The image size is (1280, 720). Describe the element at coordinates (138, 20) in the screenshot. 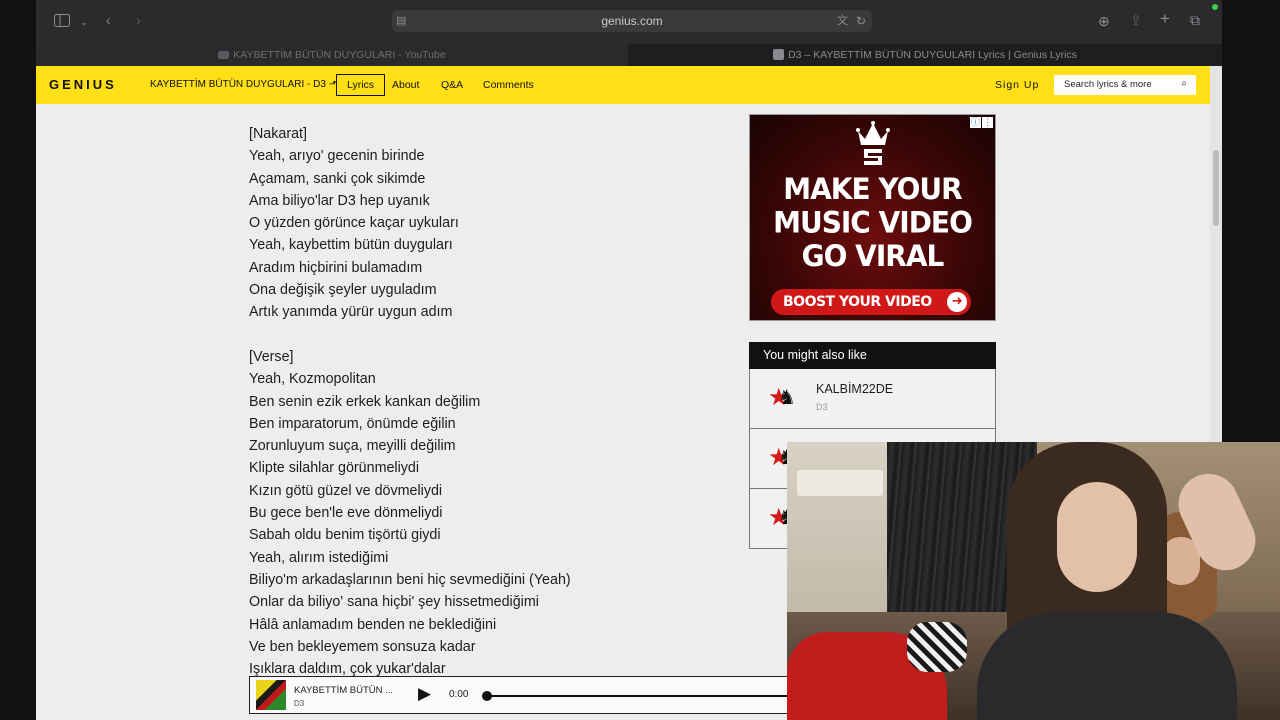

I see `forward-arrow-icon: ›` at that location.